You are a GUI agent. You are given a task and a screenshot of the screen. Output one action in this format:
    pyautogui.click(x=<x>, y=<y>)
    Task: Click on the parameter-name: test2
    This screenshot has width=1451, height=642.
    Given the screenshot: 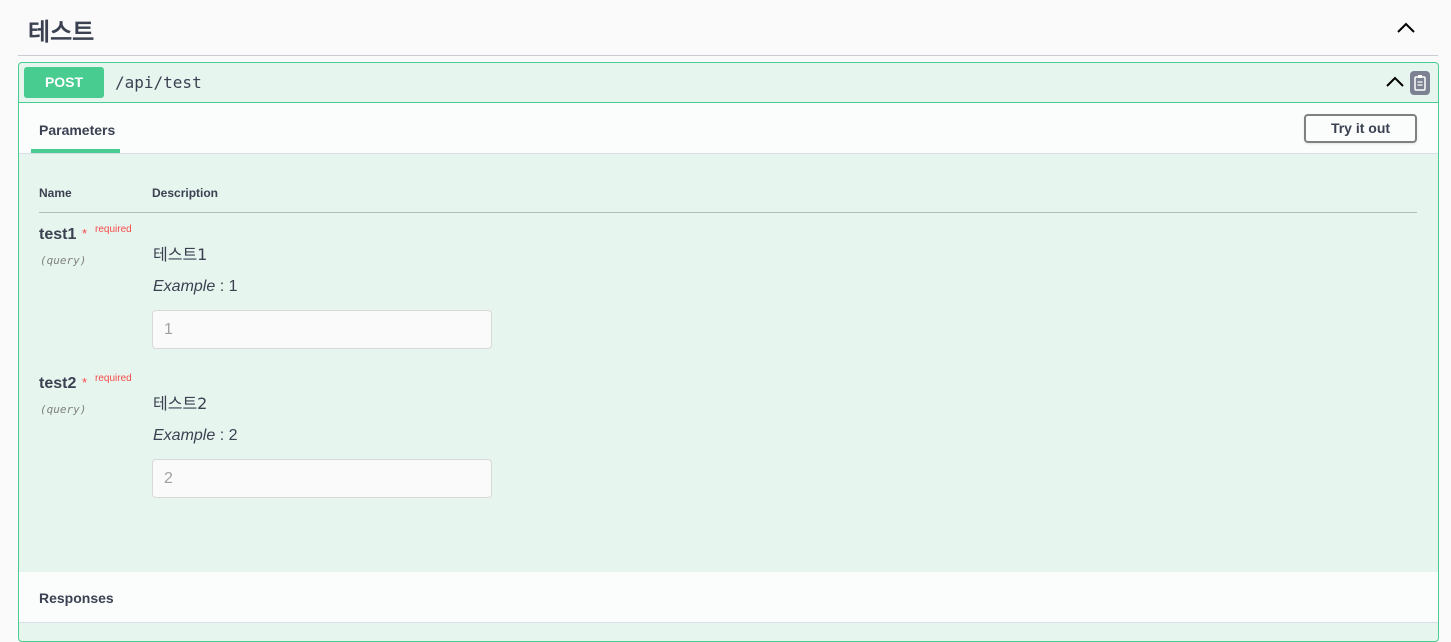 What is the action you would take?
    pyautogui.click(x=58, y=383)
    